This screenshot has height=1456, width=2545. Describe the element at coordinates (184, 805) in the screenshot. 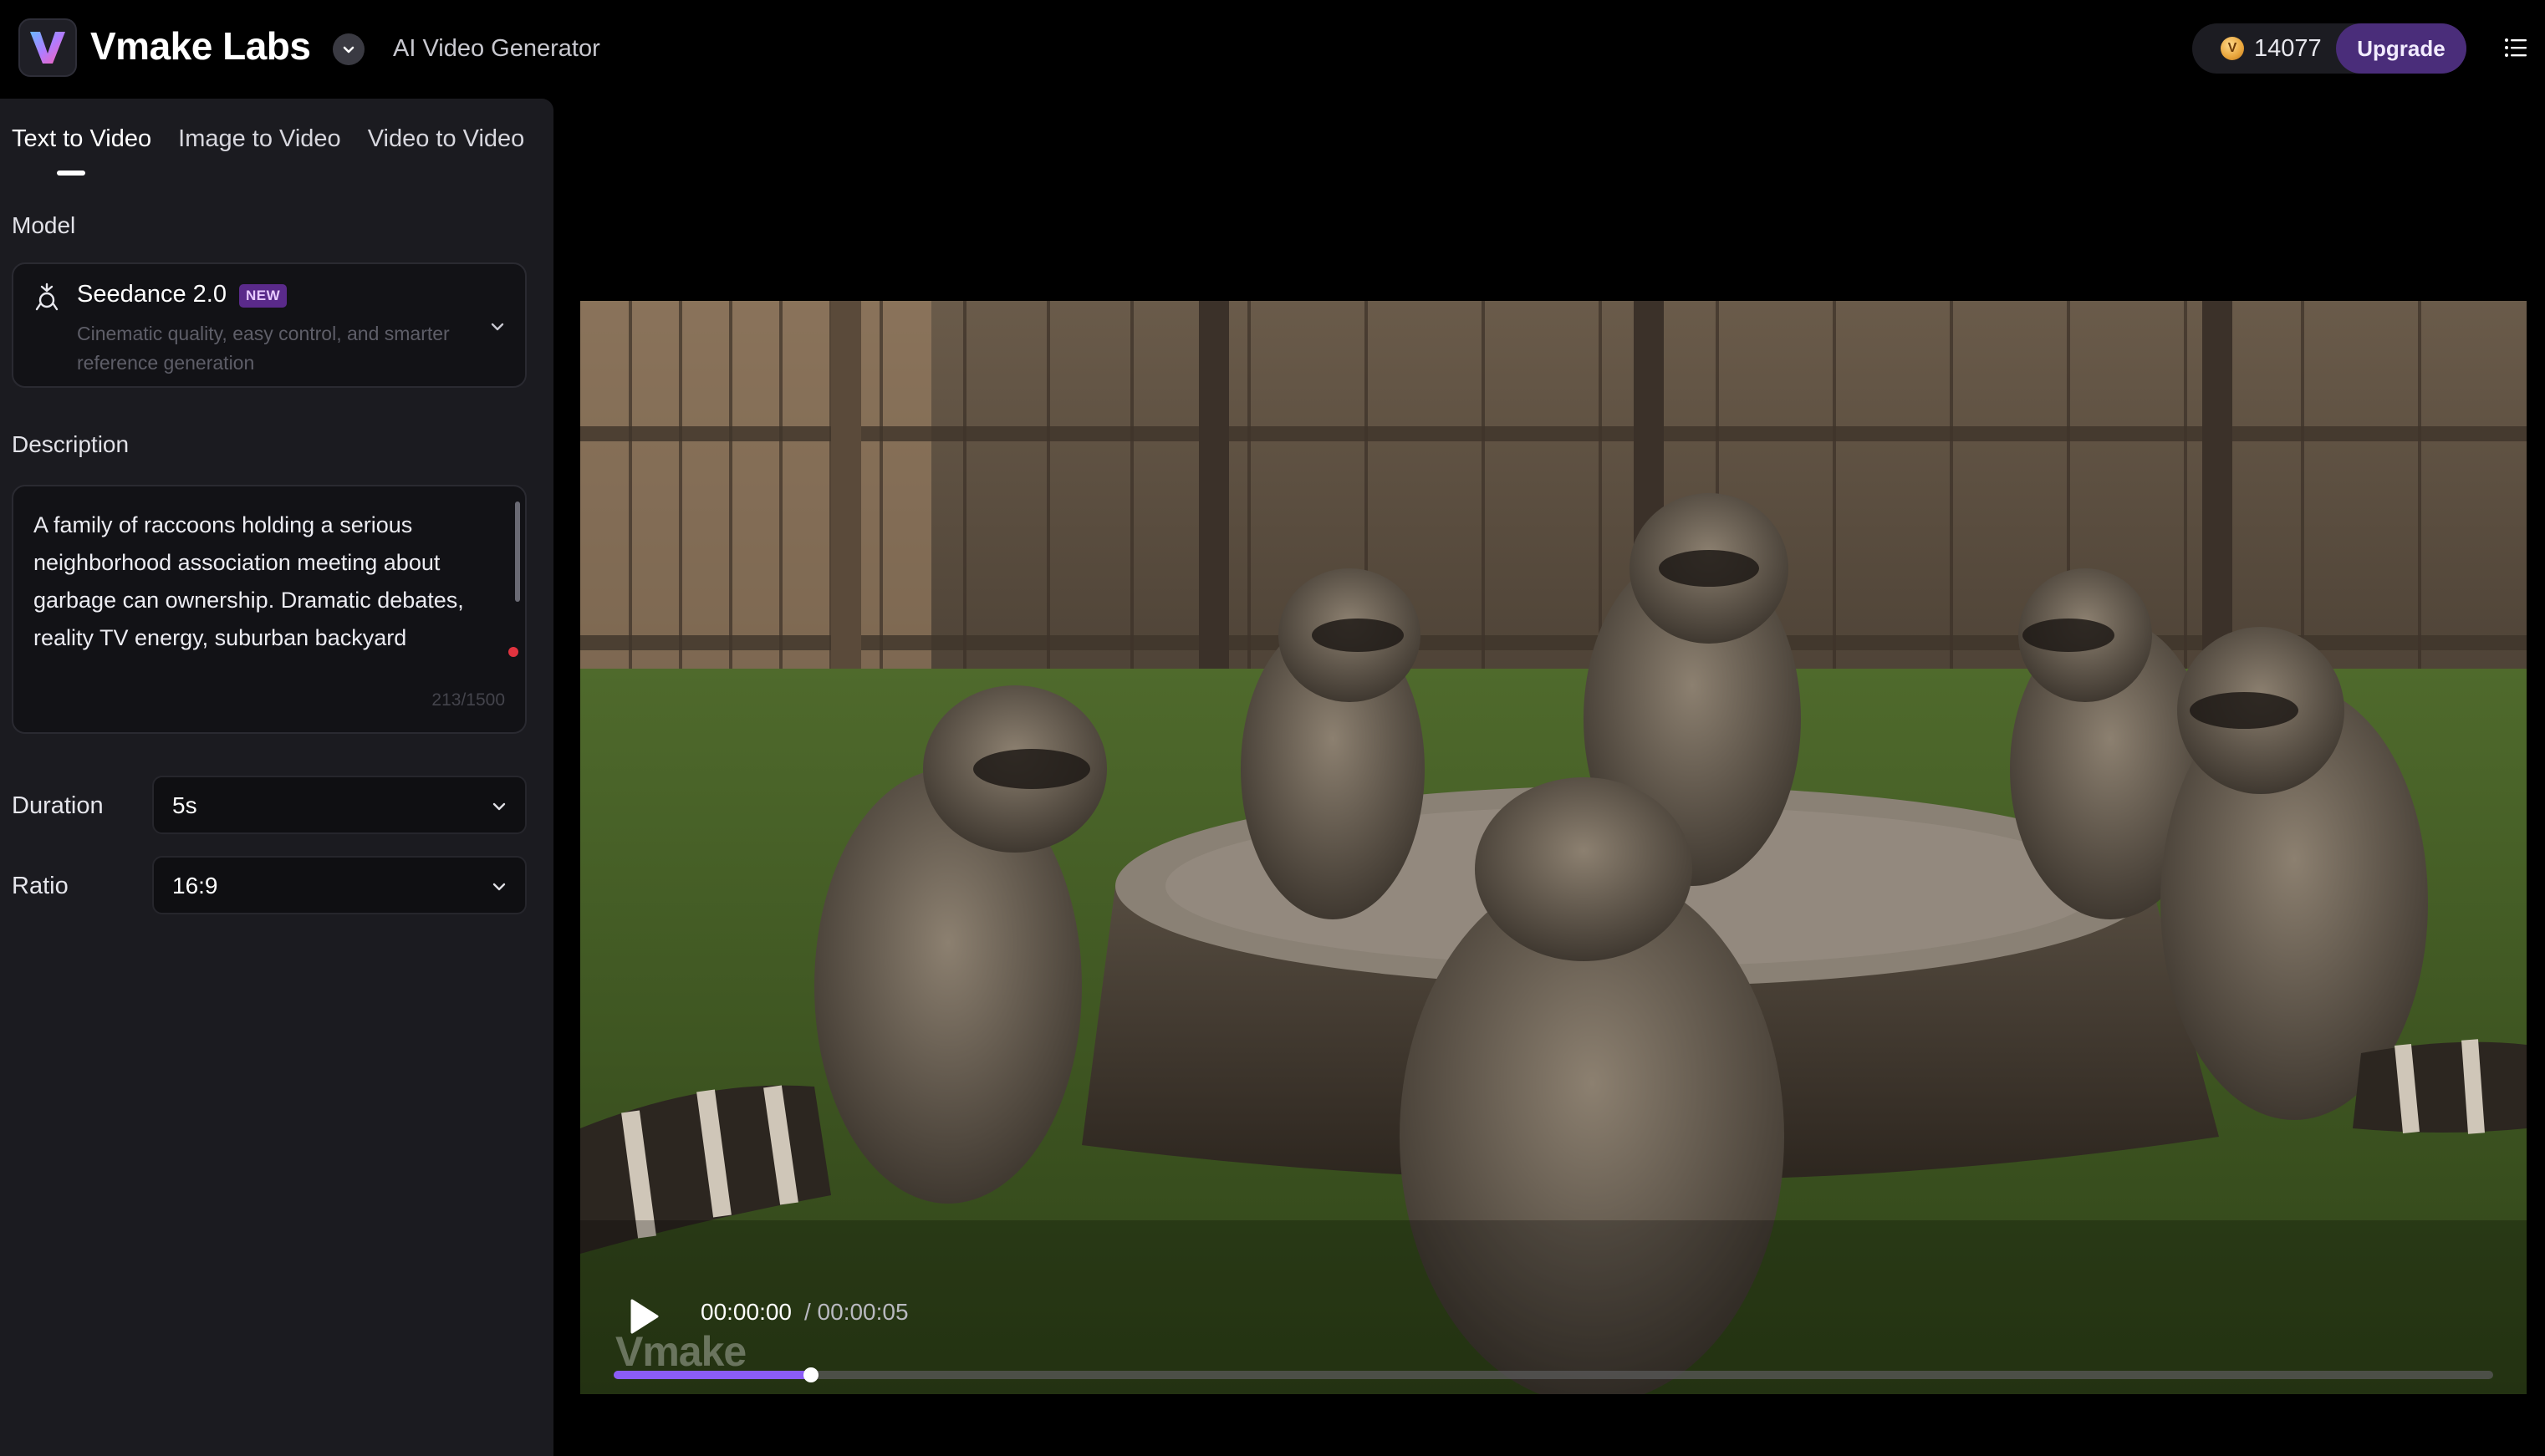

I see `duration-value: 5s` at that location.